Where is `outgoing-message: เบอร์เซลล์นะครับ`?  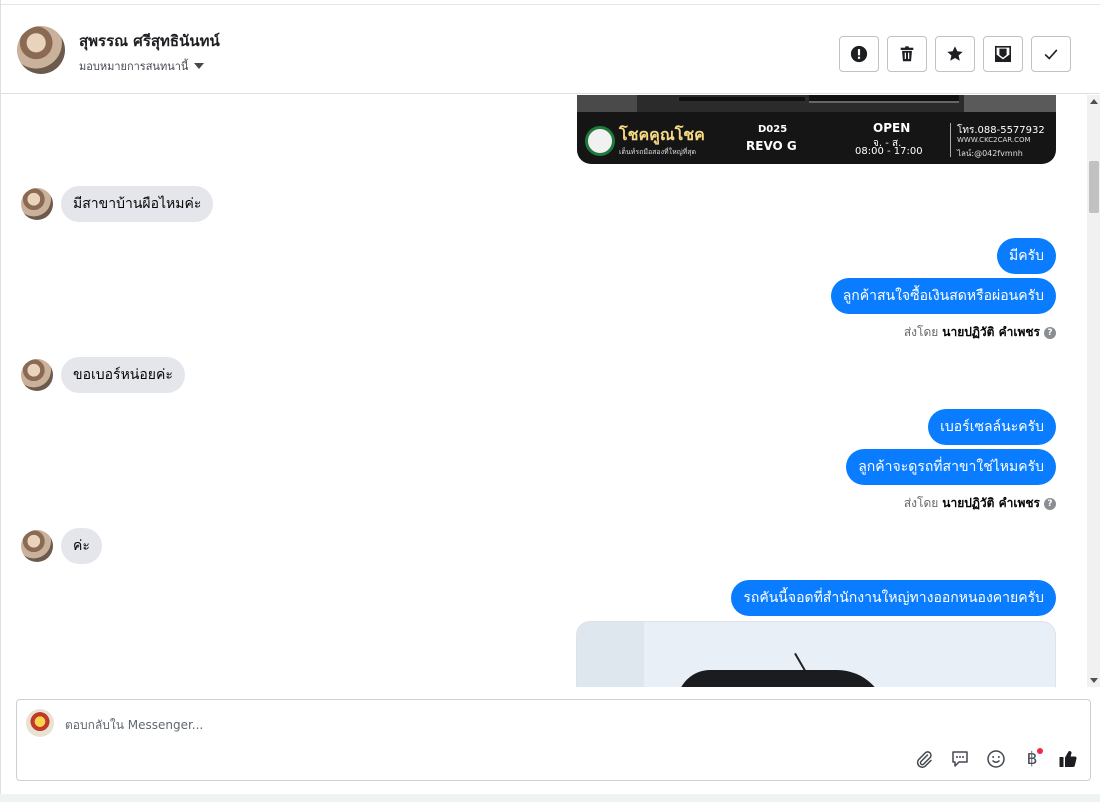 outgoing-message: เบอร์เซลล์นะครับ is located at coordinates (992, 427).